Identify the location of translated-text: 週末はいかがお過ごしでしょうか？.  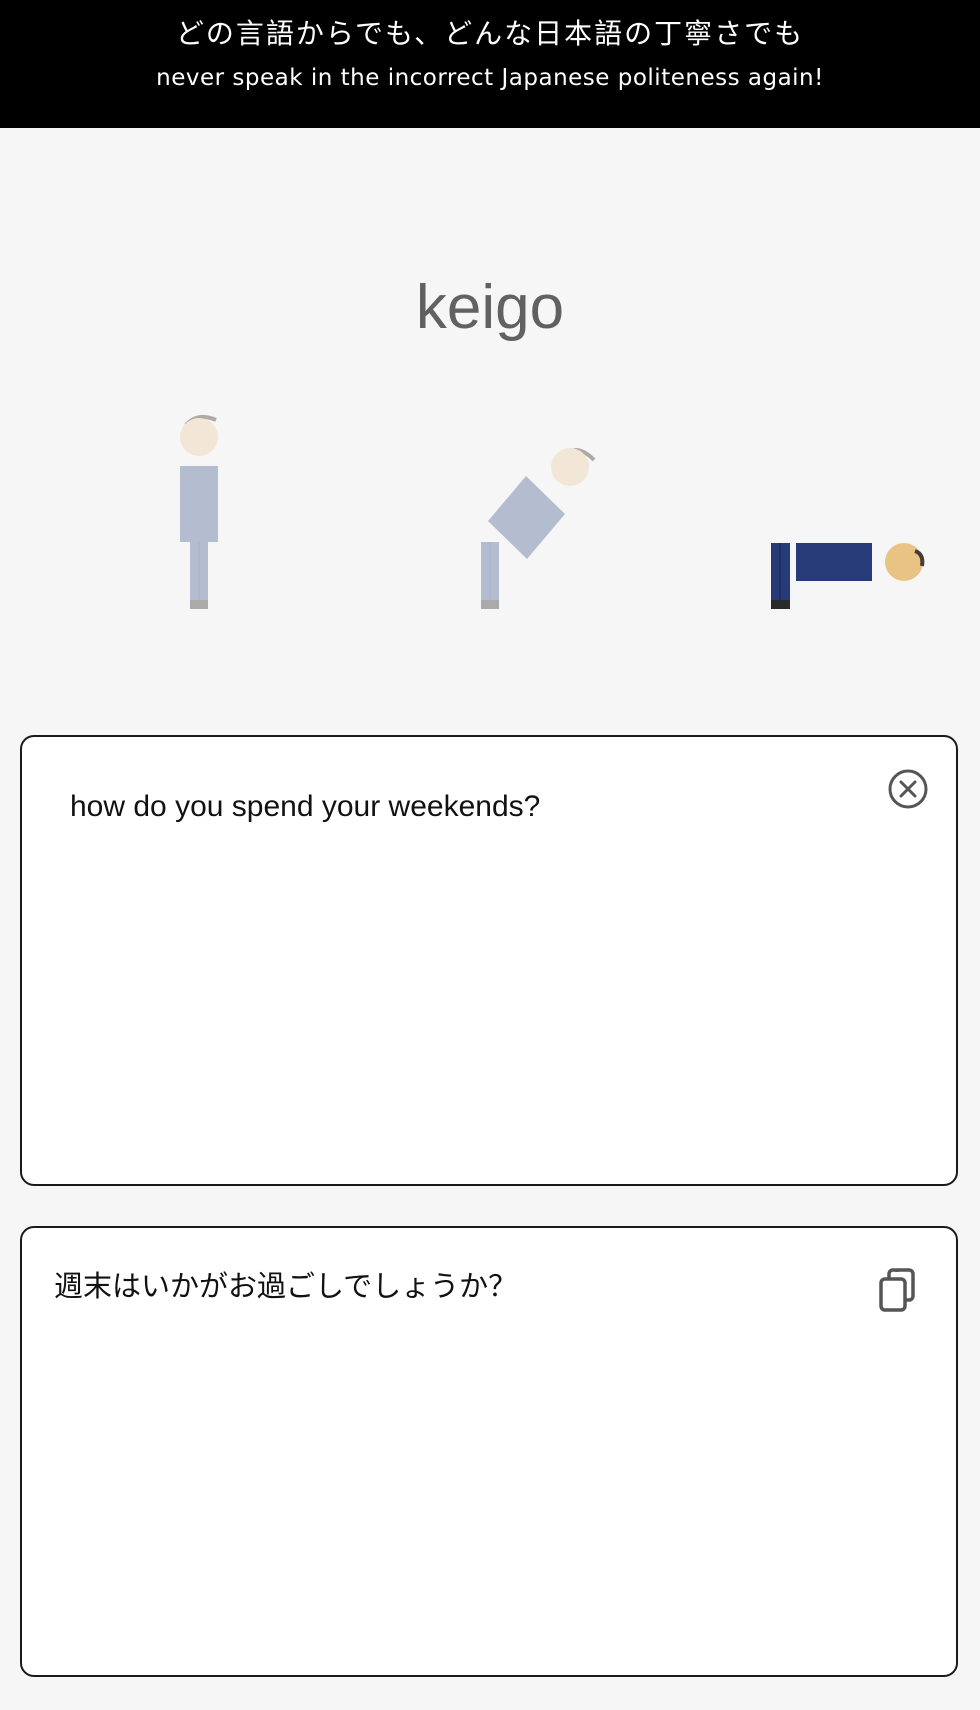
(286, 1286).